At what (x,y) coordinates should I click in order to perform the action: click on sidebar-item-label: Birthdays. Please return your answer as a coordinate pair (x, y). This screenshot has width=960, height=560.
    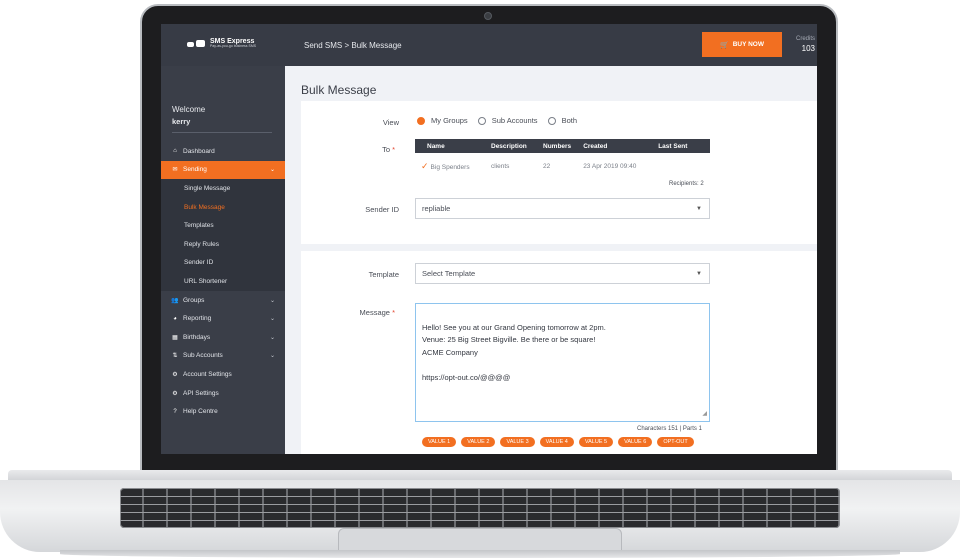
    Looking at the image, I should click on (197, 337).